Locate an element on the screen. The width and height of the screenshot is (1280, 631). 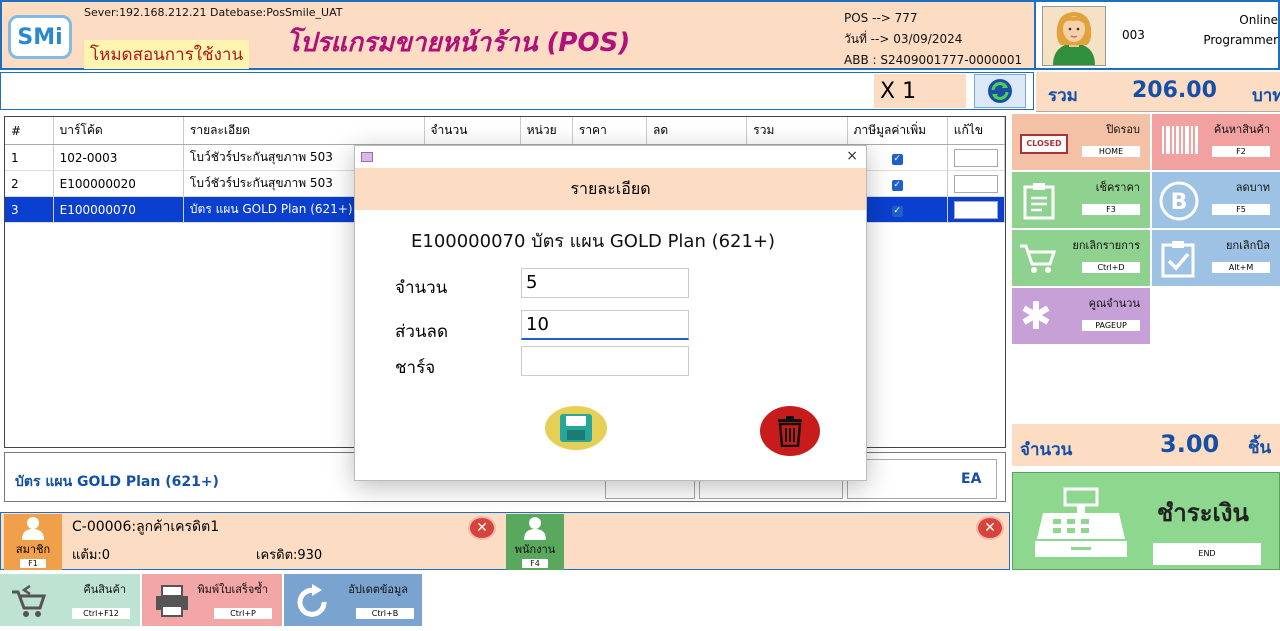
refresh-button is located at coordinates (1000, 91).